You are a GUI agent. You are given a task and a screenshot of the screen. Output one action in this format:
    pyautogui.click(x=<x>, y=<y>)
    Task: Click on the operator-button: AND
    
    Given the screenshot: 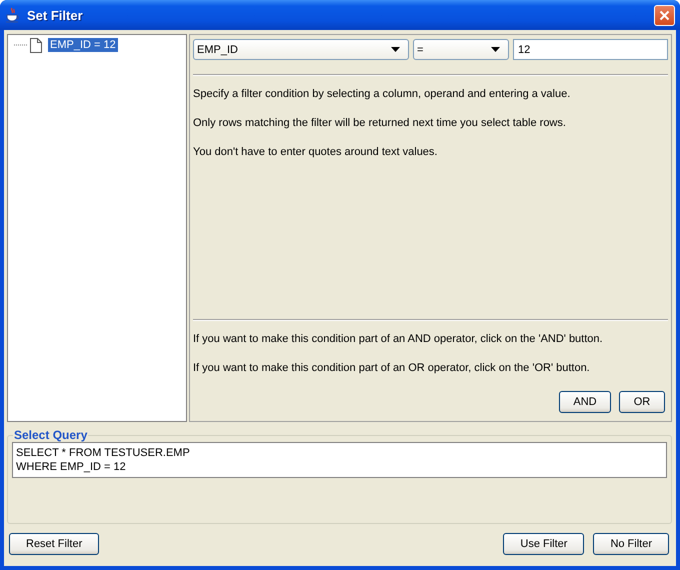 What is the action you would take?
    pyautogui.click(x=585, y=402)
    